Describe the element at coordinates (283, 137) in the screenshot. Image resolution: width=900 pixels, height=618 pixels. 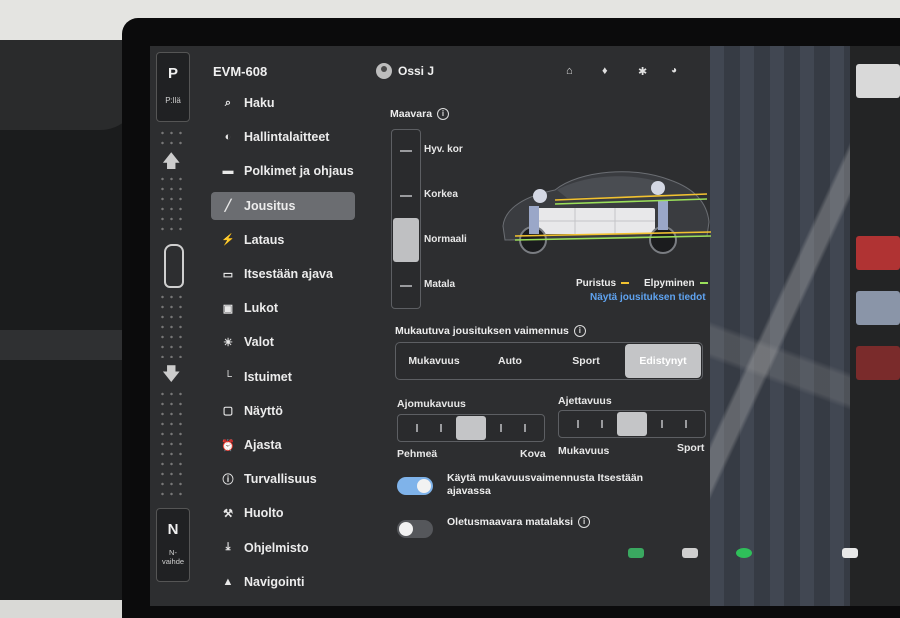
I see `sidebar-item: ◐ Hallintalaitteet` at that location.